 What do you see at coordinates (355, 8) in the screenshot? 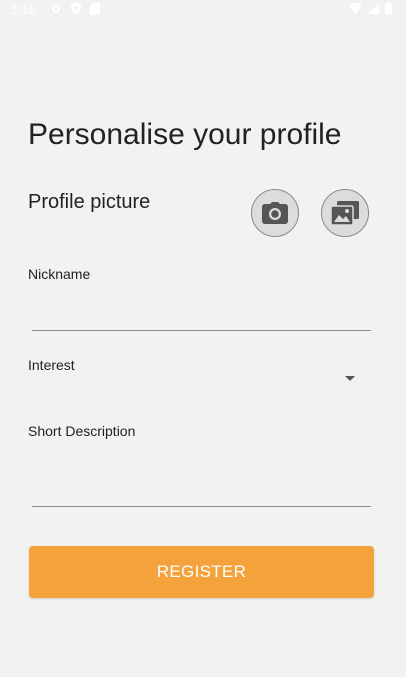
I see `wifi-icon` at bounding box center [355, 8].